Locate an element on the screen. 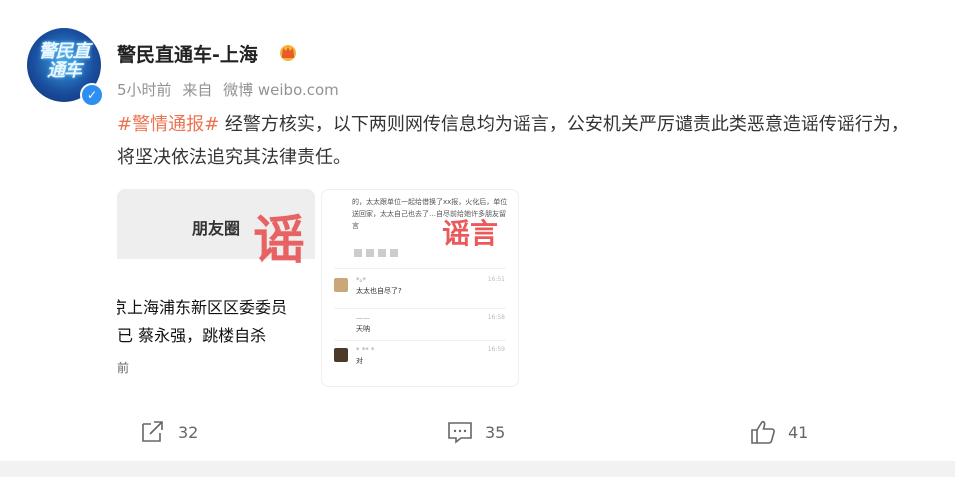 This screenshot has height=477, width=955. image-text-footer: 前 is located at coordinates (123, 368).